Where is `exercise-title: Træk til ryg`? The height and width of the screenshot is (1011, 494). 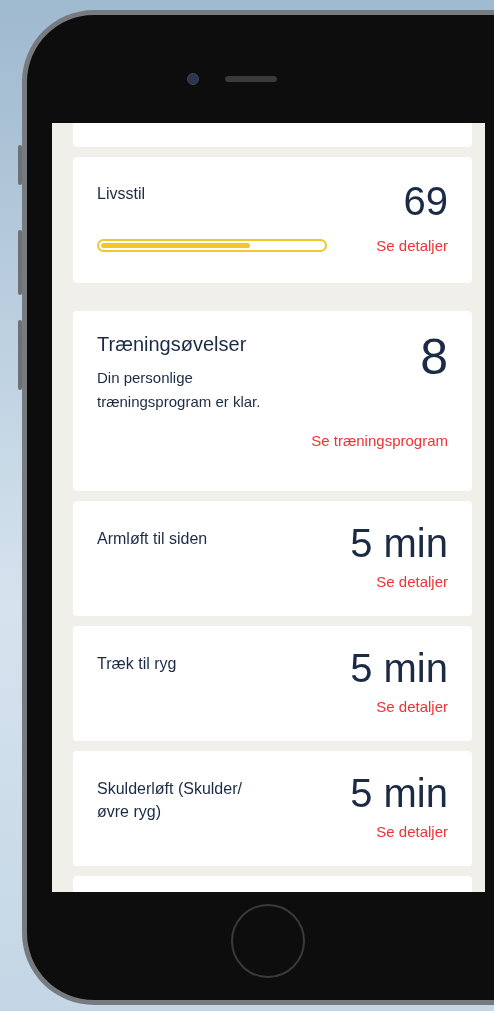 exercise-title: Træk til ryg is located at coordinates (137, 664).